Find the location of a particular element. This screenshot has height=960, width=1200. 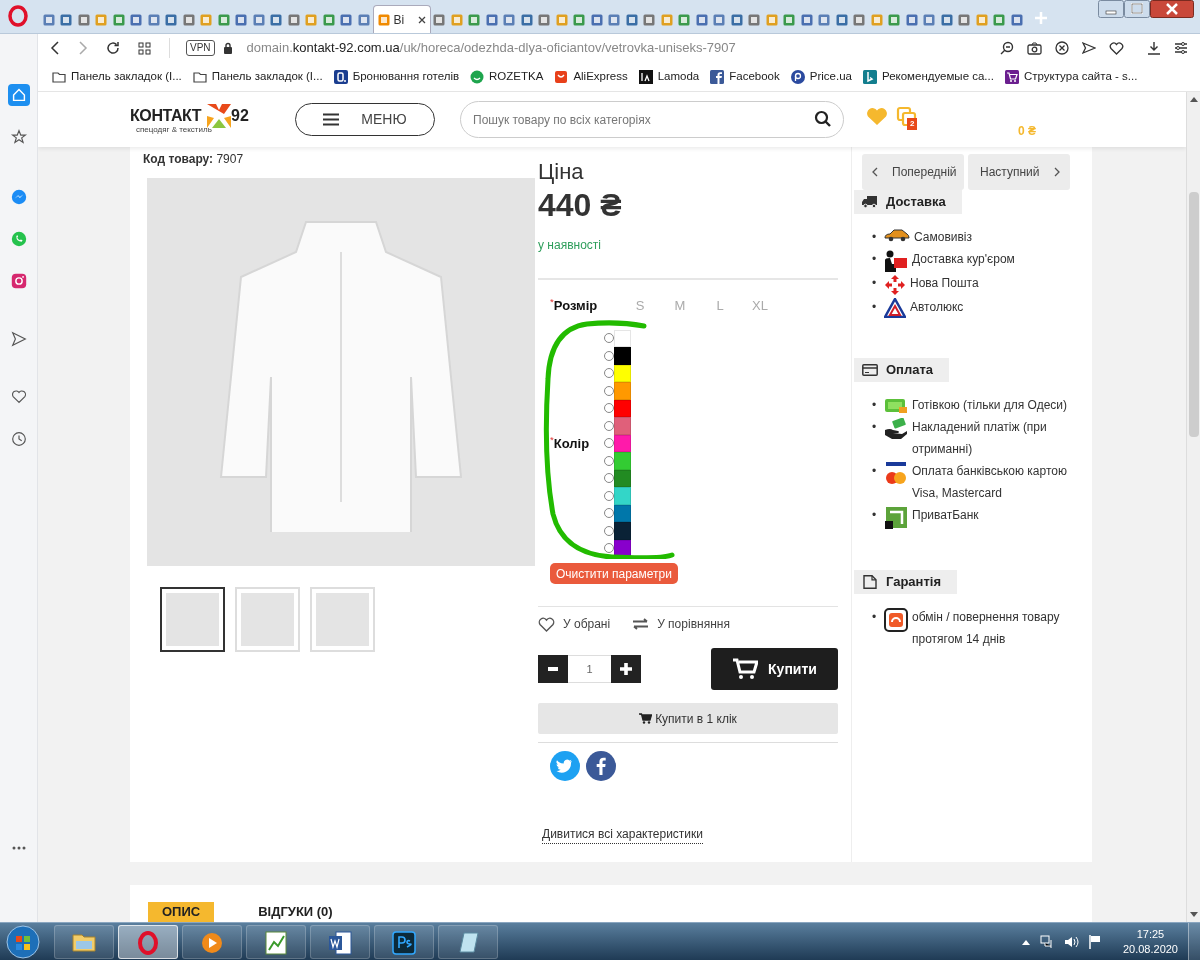

more-icon is located at coordinates (18, 848).